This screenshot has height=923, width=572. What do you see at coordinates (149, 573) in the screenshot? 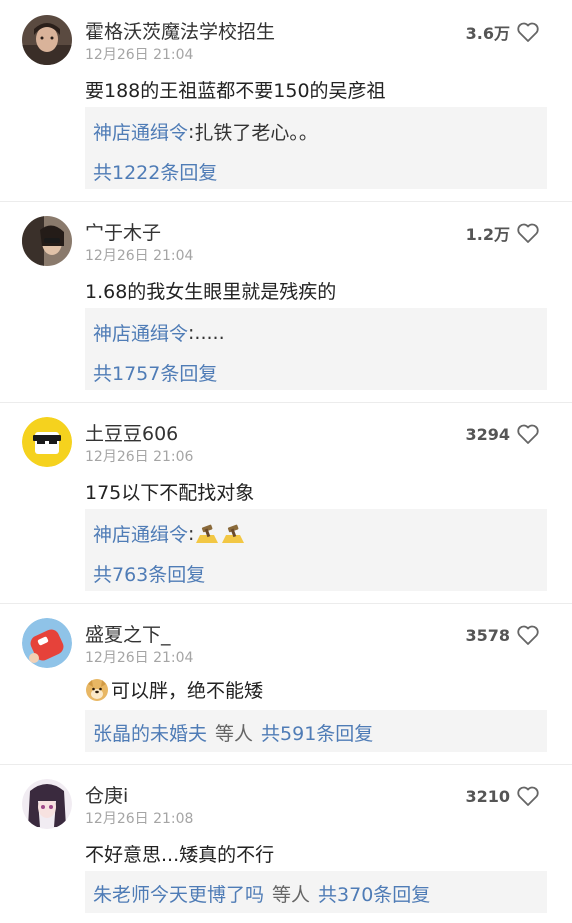
I see `reply-count-link: 共763条回复` at bounding box center [149, 573].